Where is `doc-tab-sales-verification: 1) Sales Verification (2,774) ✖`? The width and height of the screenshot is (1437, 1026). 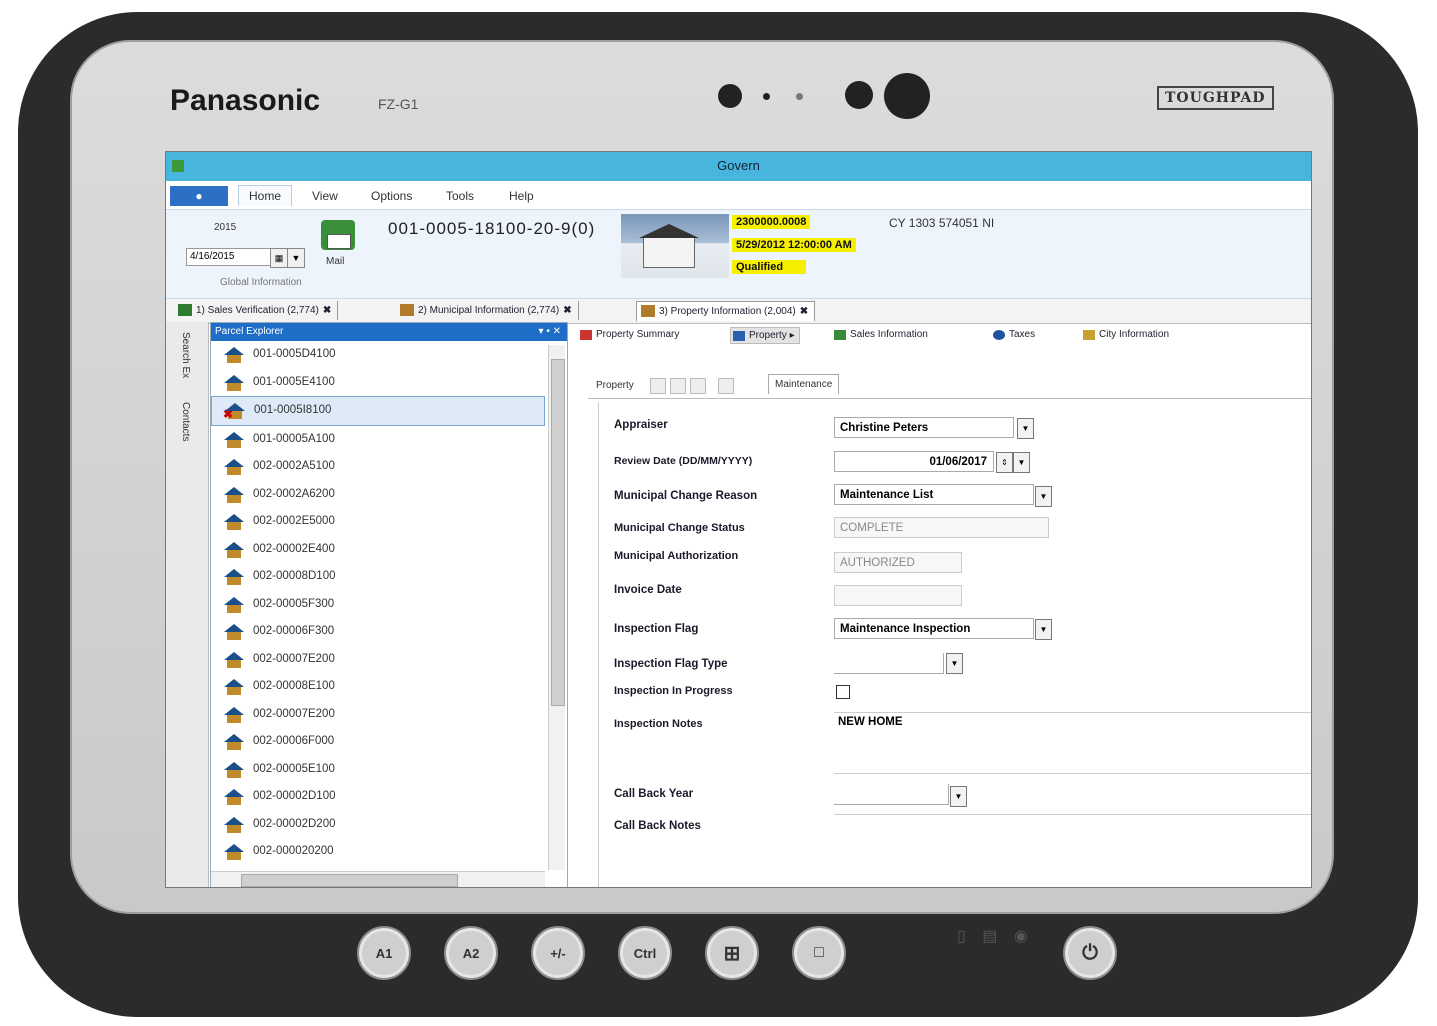 doc-tab-sales-verification: 1) Sales Verification (2,774) ✖ is located at coordinates (256, 310).